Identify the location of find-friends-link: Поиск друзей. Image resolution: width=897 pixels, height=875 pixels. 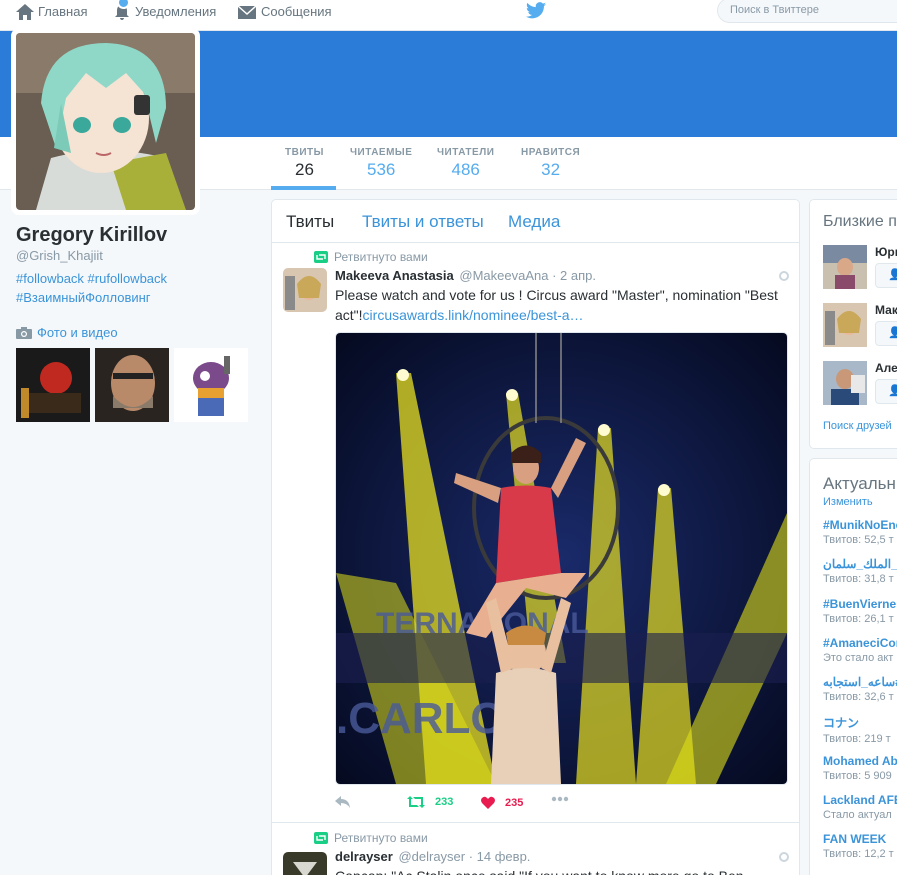
(857, 426).